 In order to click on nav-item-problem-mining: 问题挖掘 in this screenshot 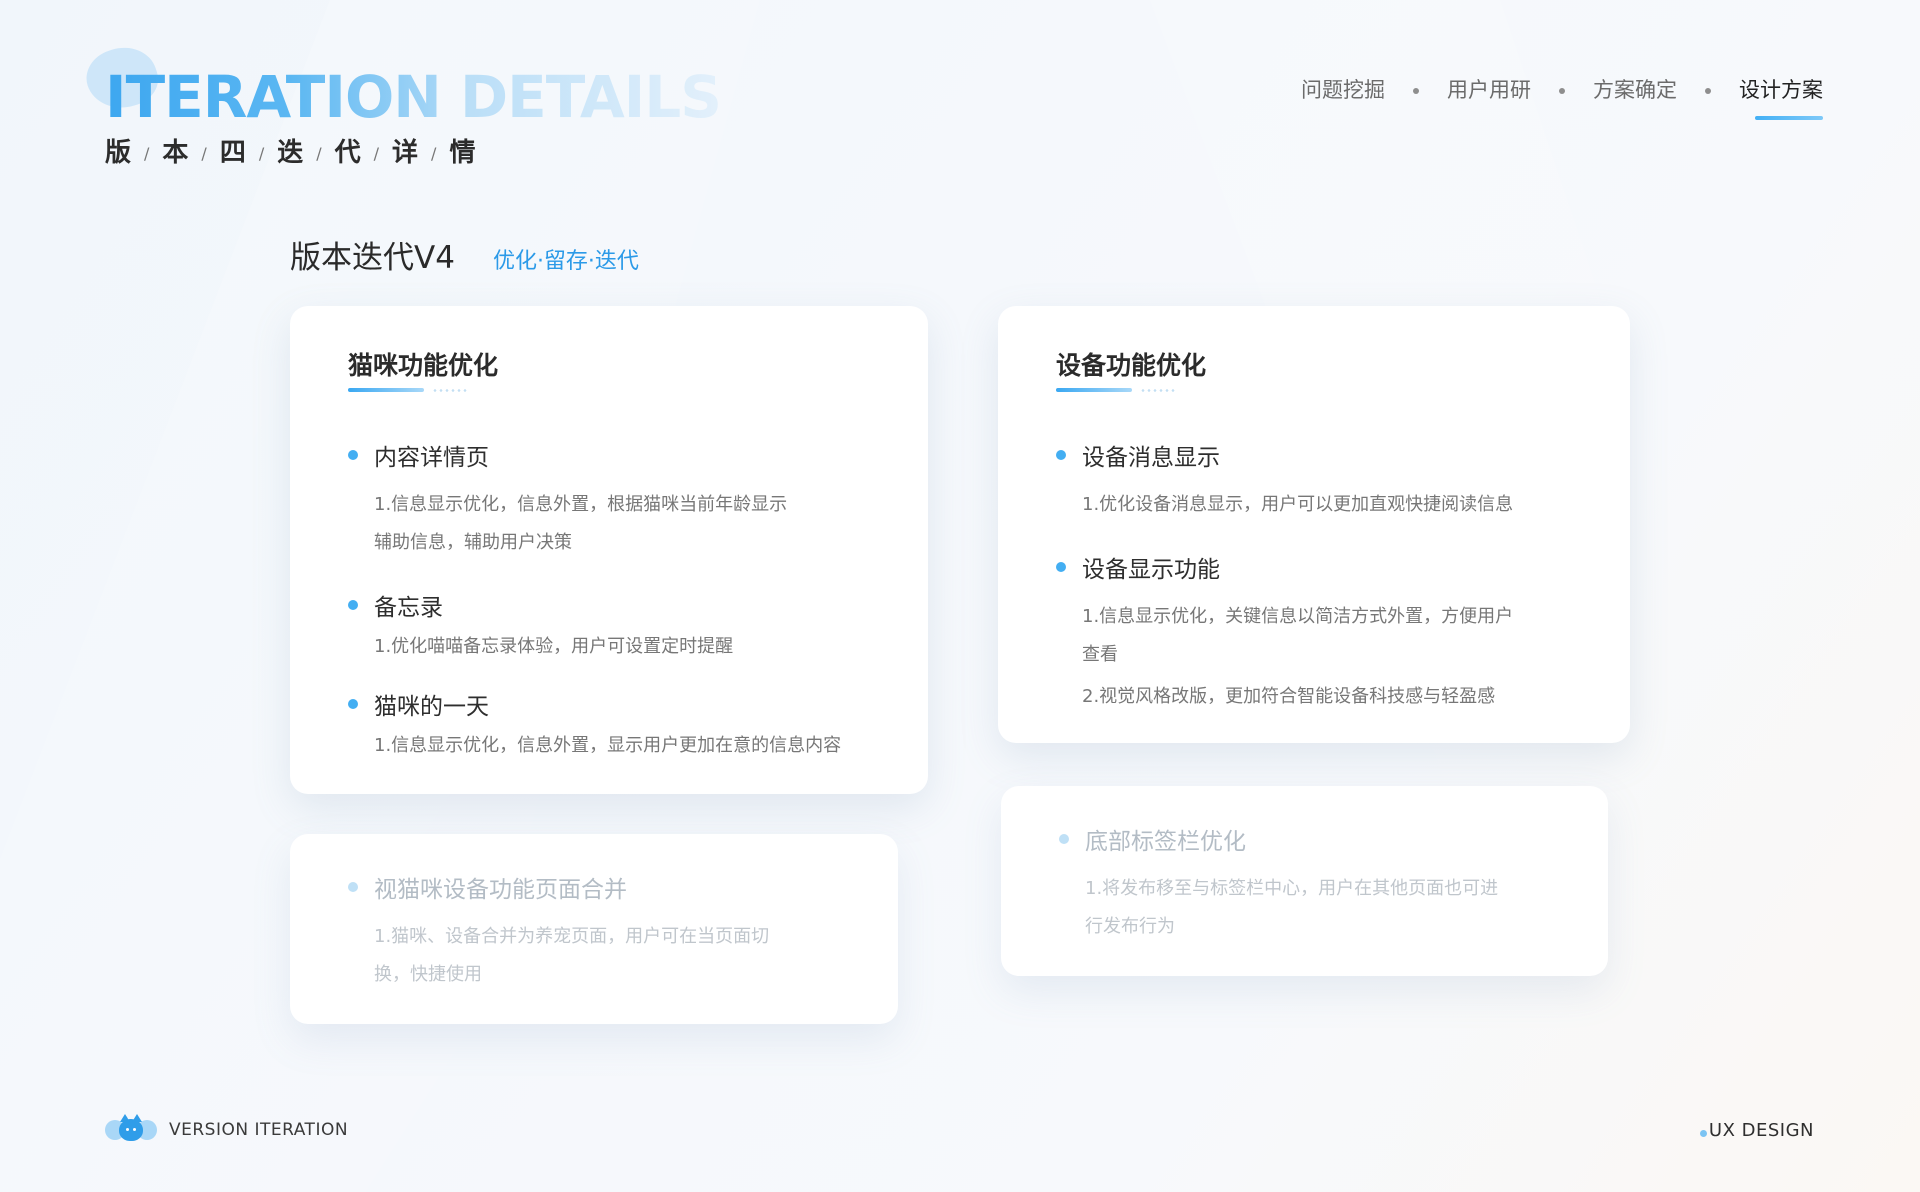, I will do `click(1343, 91)`.